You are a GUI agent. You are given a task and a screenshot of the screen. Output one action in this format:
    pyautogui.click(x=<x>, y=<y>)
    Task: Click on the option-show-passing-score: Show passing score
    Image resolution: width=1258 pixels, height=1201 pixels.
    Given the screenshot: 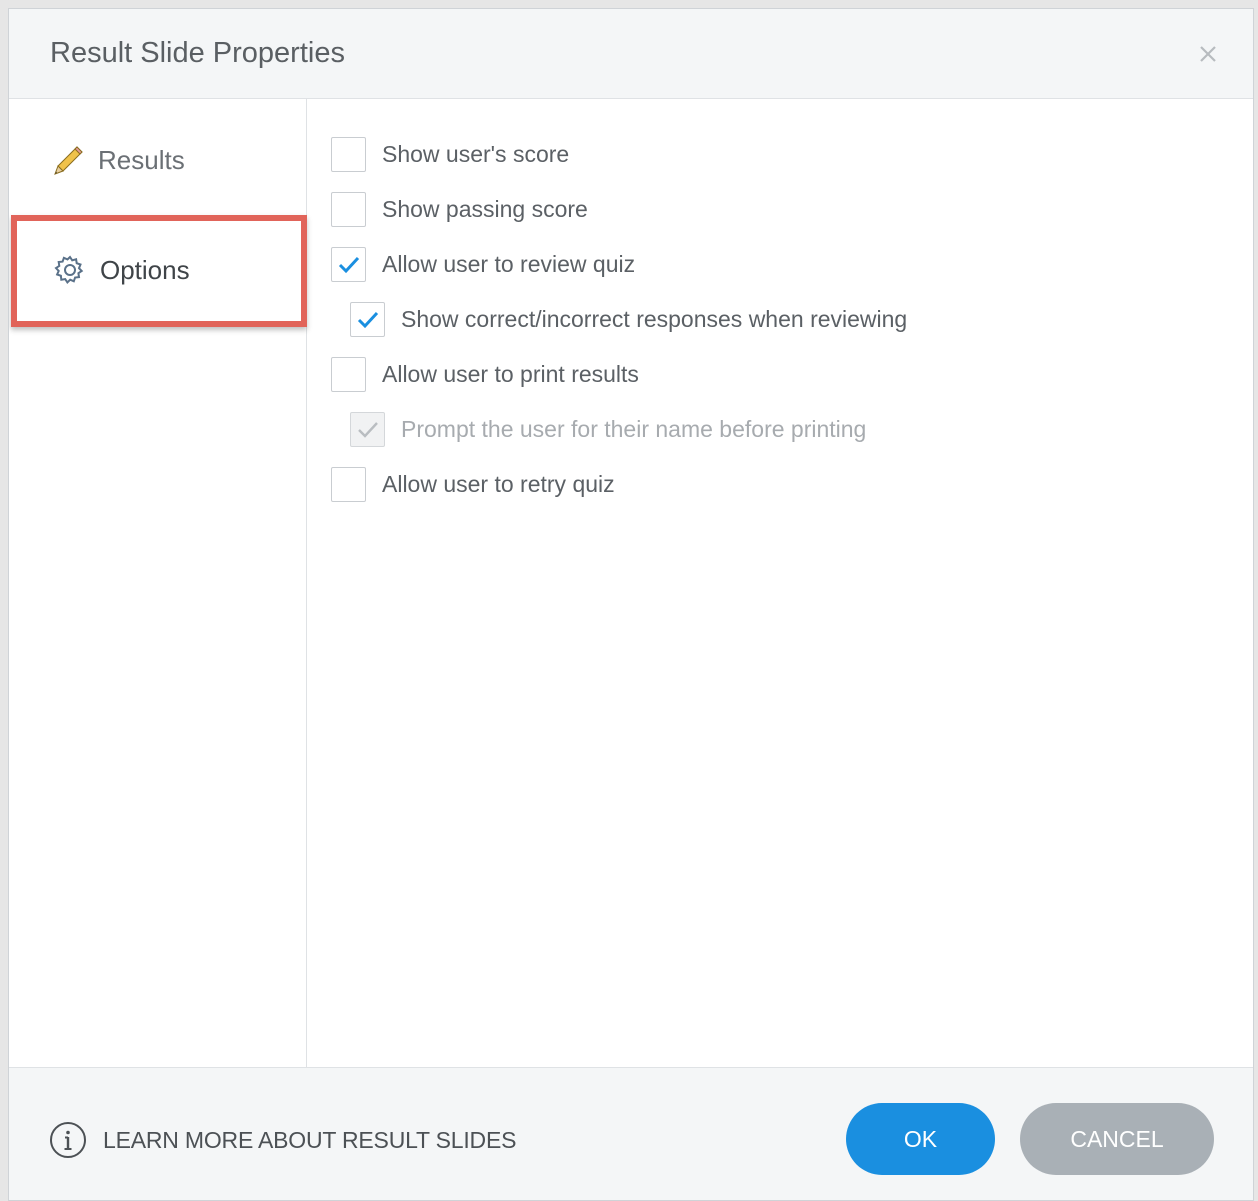 What is the action you would take?
    pyautogui.click(x=459, y=209)
    